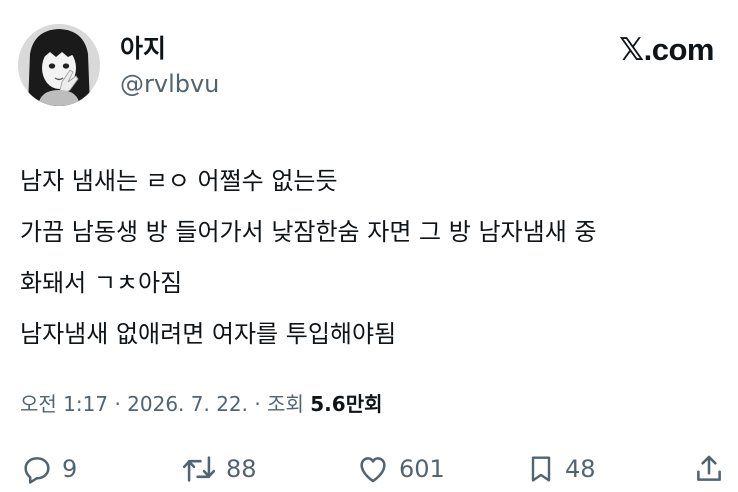 The width and height of the screenshot is (738, 492). What do you see at coordinates (308, 232) in the screenshot?
I see `tweet-line: 가끔 남동생 방 들어가서 낮잠한숨 자면 그 방 남자냄새 중` at bounding box center [308, 232].